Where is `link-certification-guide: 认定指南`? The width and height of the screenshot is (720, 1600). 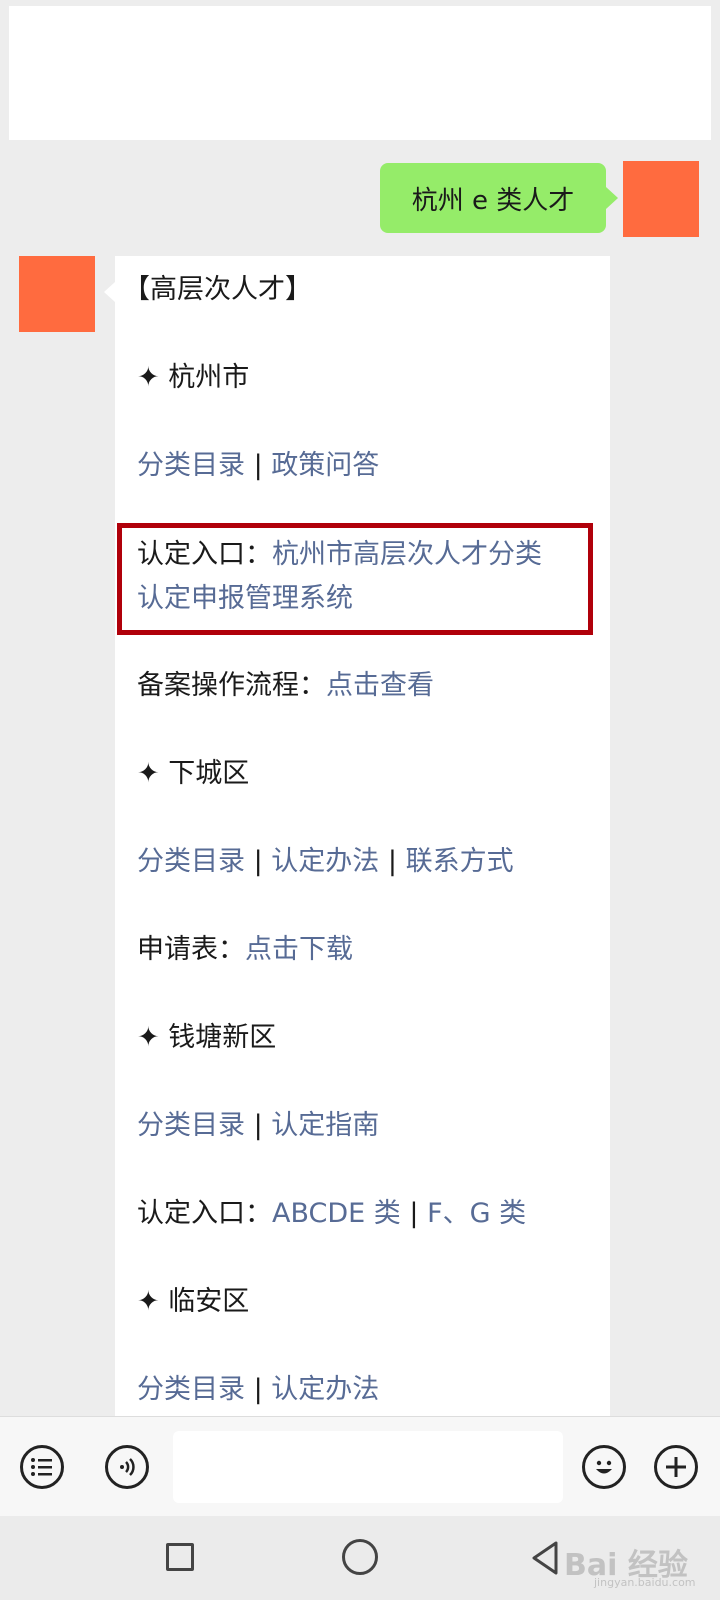 link-certification-guide: 认定指南 is located at coordinates (325, 1125).